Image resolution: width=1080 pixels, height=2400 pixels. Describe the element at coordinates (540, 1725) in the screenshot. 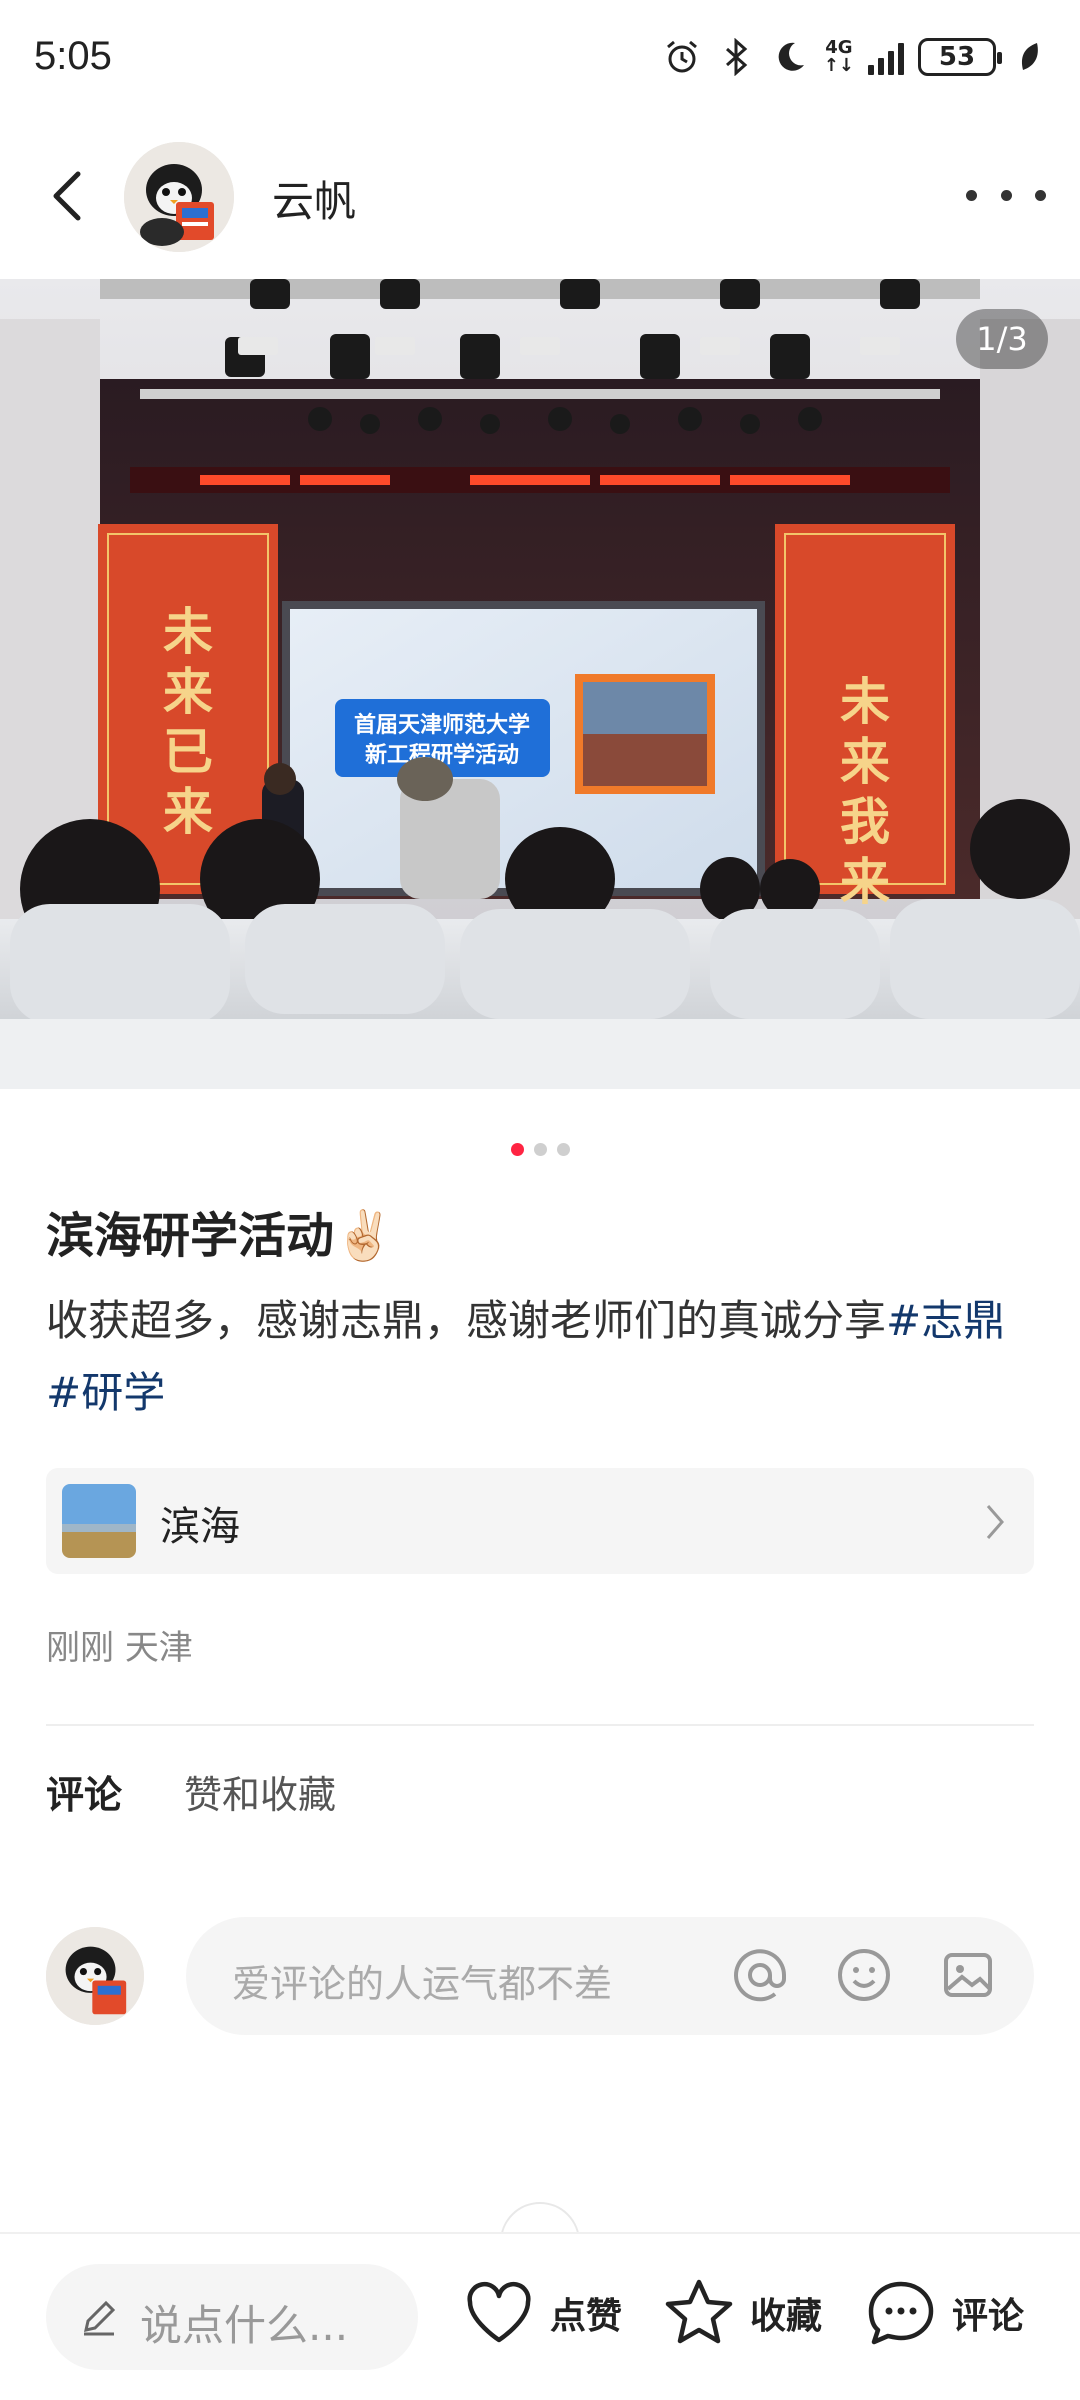

I see `divider` at that location.